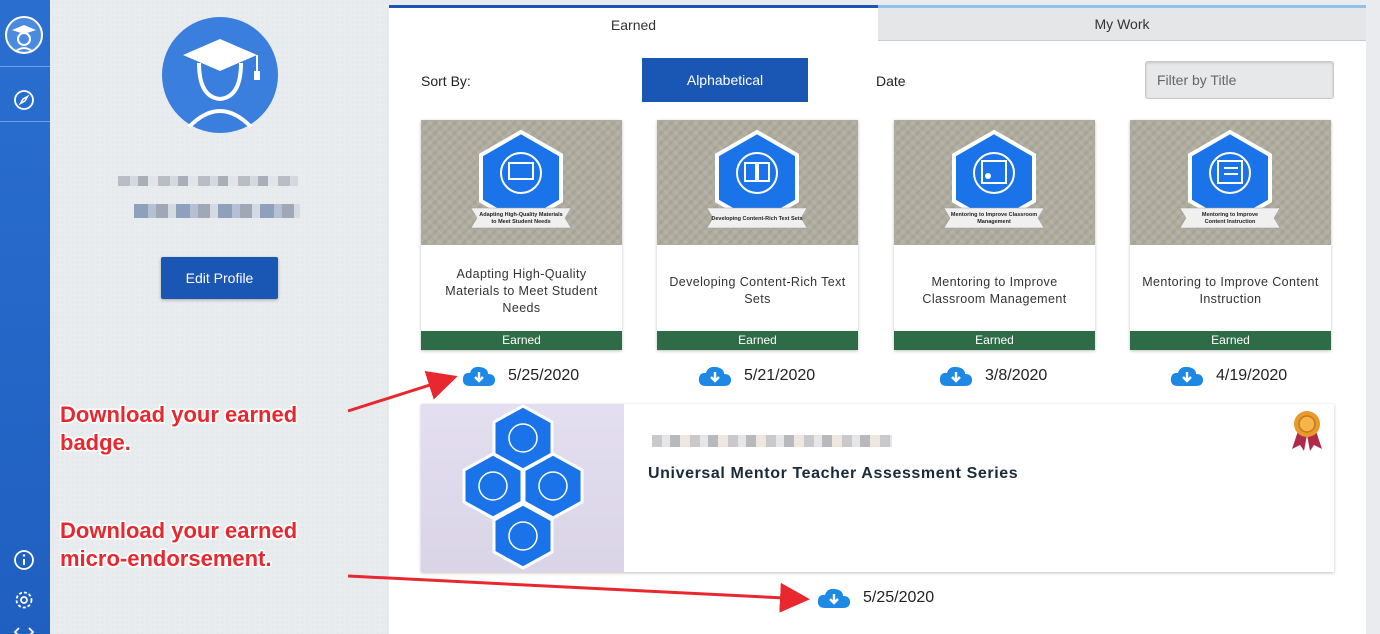 This screenshot has width=1380, height=634. What do you see at coordinates (578, 593) in the screenshot?
I see `arrow-to-endorsement-download` at bounding box center [578, 593].